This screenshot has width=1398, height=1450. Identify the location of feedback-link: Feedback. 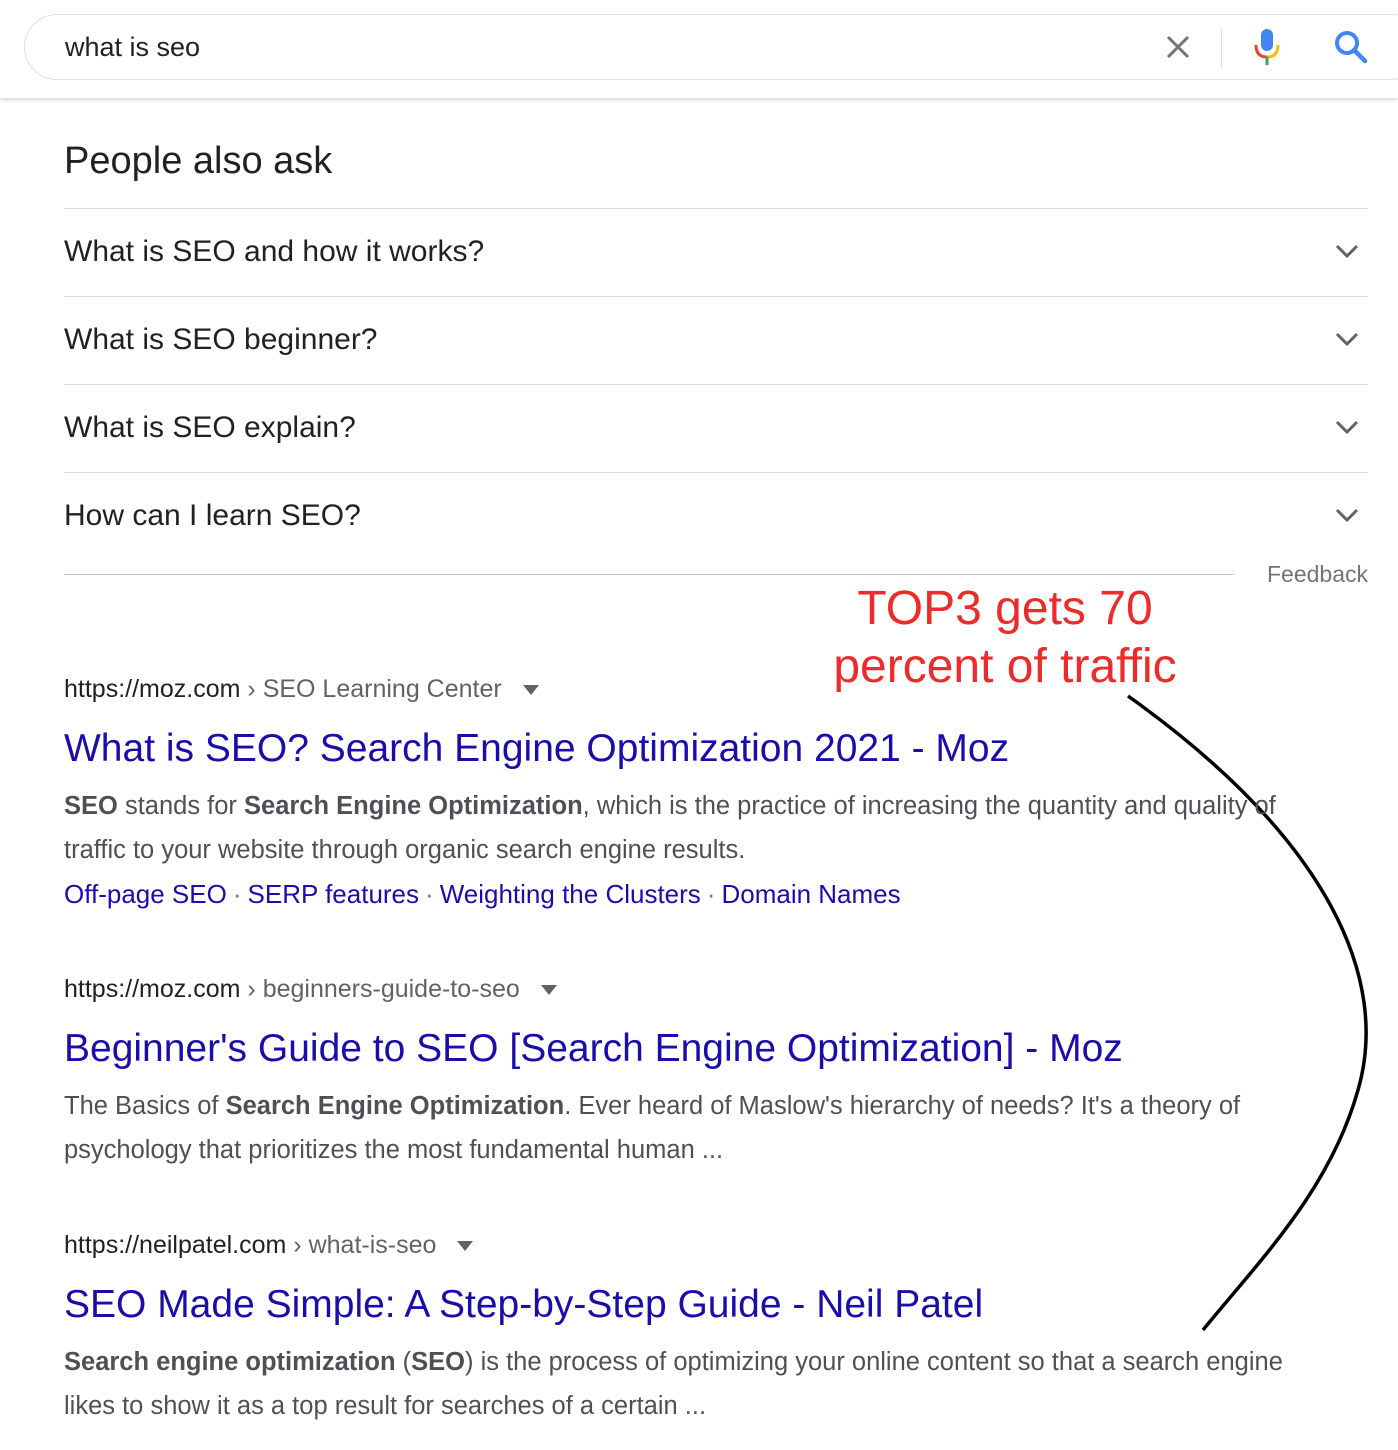
(1317, 574).